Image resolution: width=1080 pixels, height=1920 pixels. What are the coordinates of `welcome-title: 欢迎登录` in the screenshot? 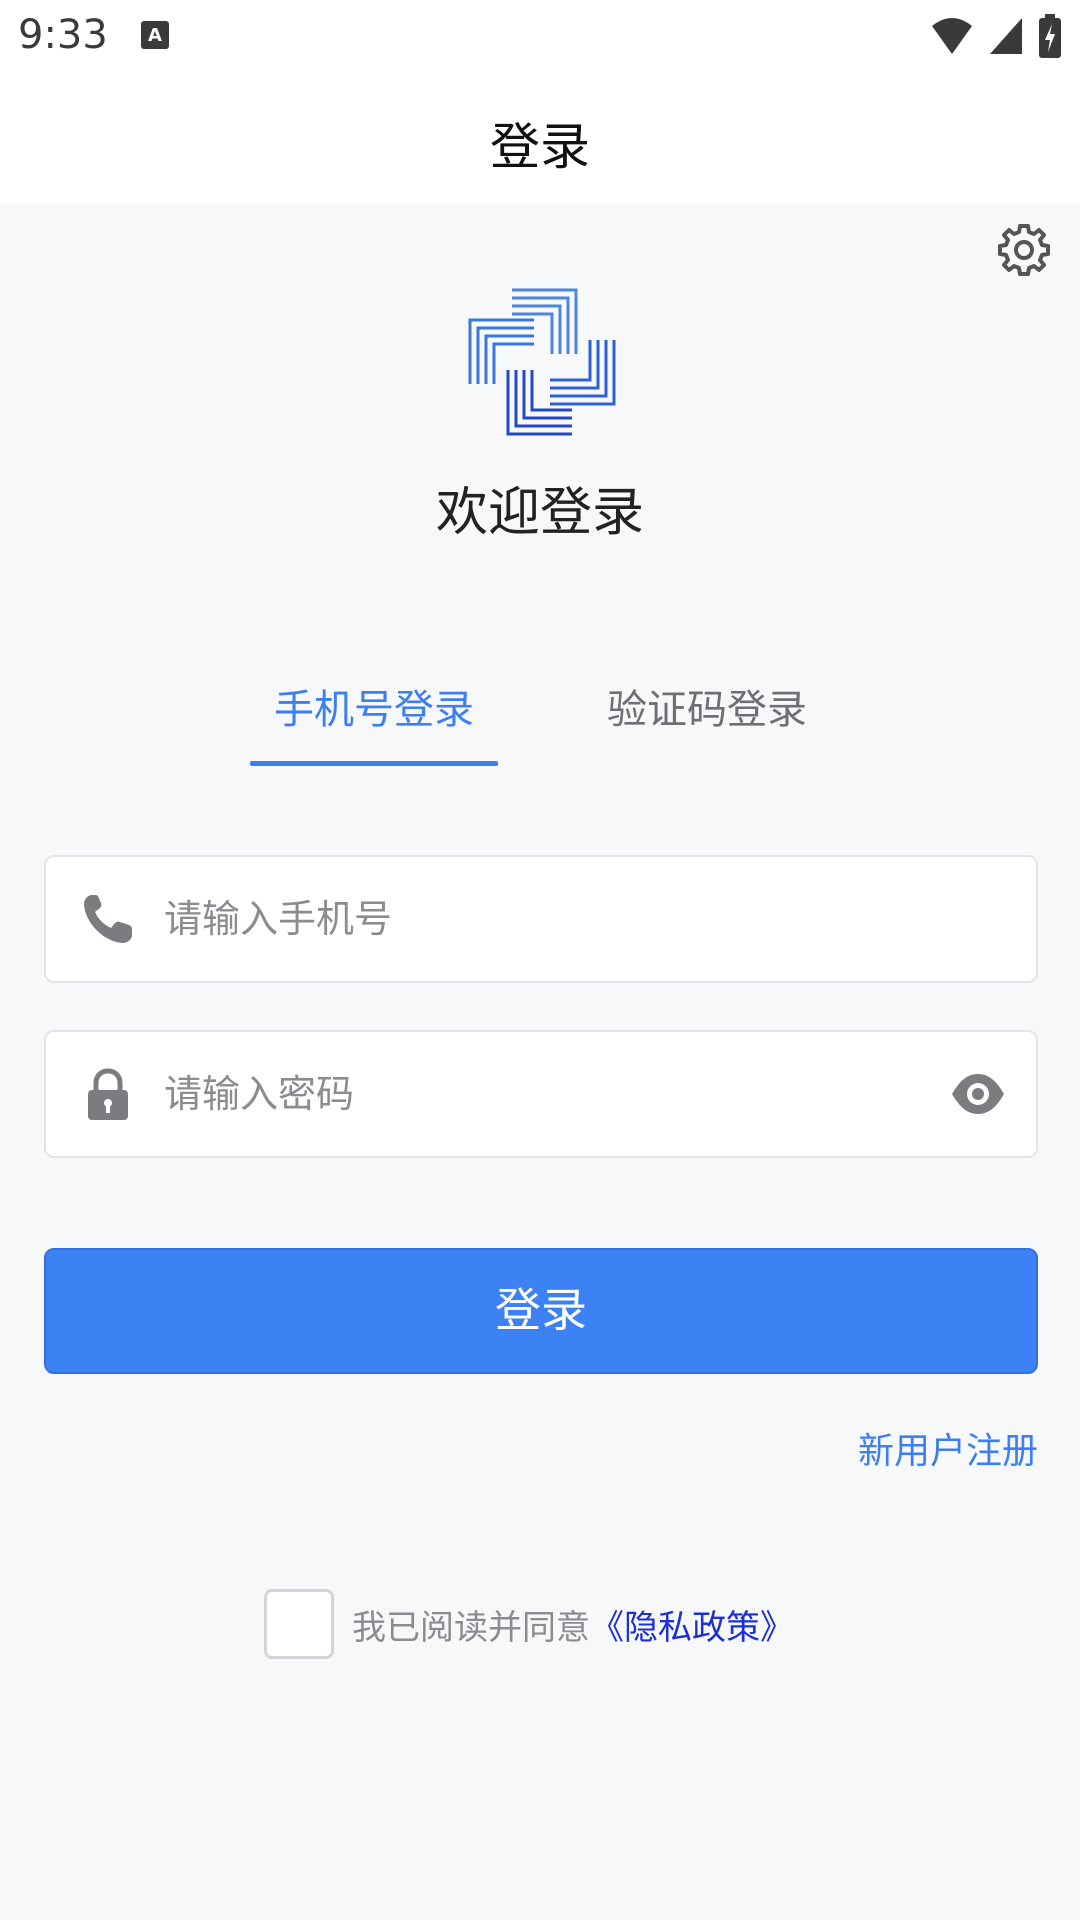 It's located at (539, 513).